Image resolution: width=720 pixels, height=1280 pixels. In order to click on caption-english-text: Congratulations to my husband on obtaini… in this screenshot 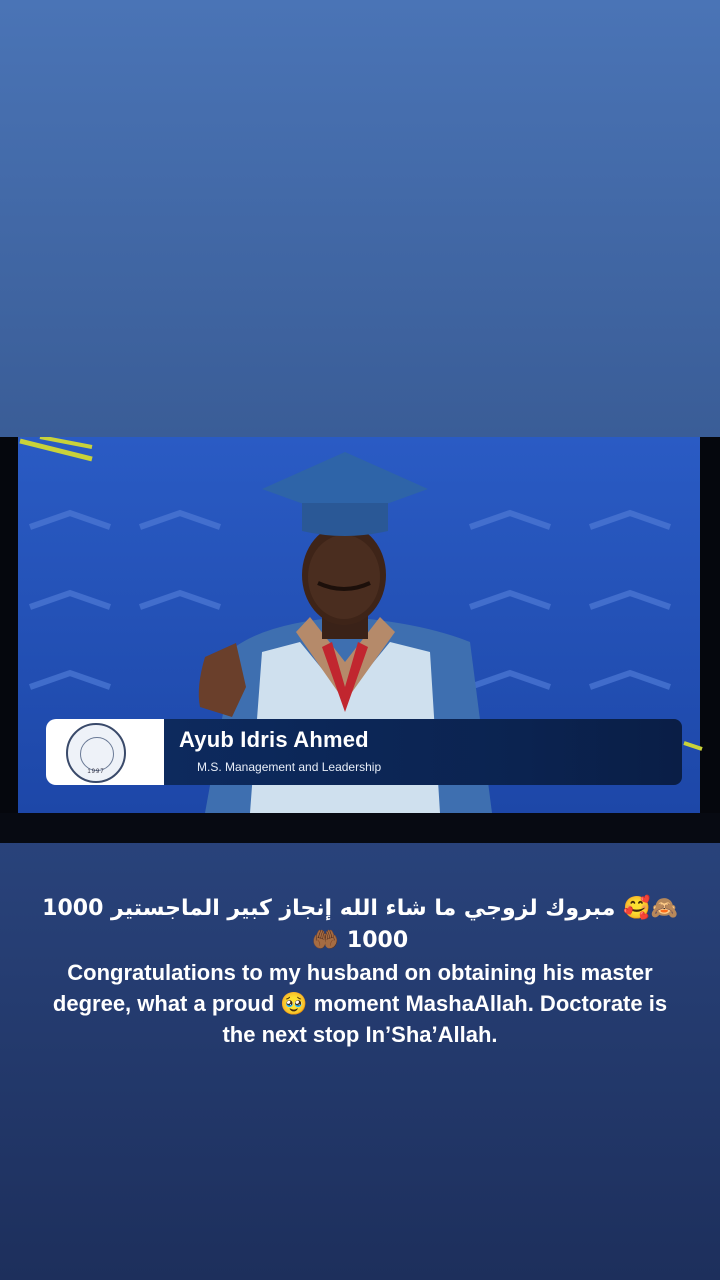, I will do `click(360, 1003)`.